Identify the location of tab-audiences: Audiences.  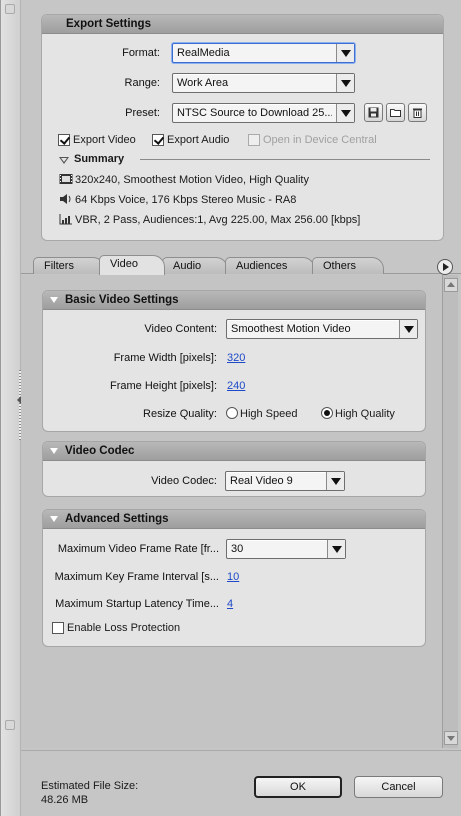
(270, 265).